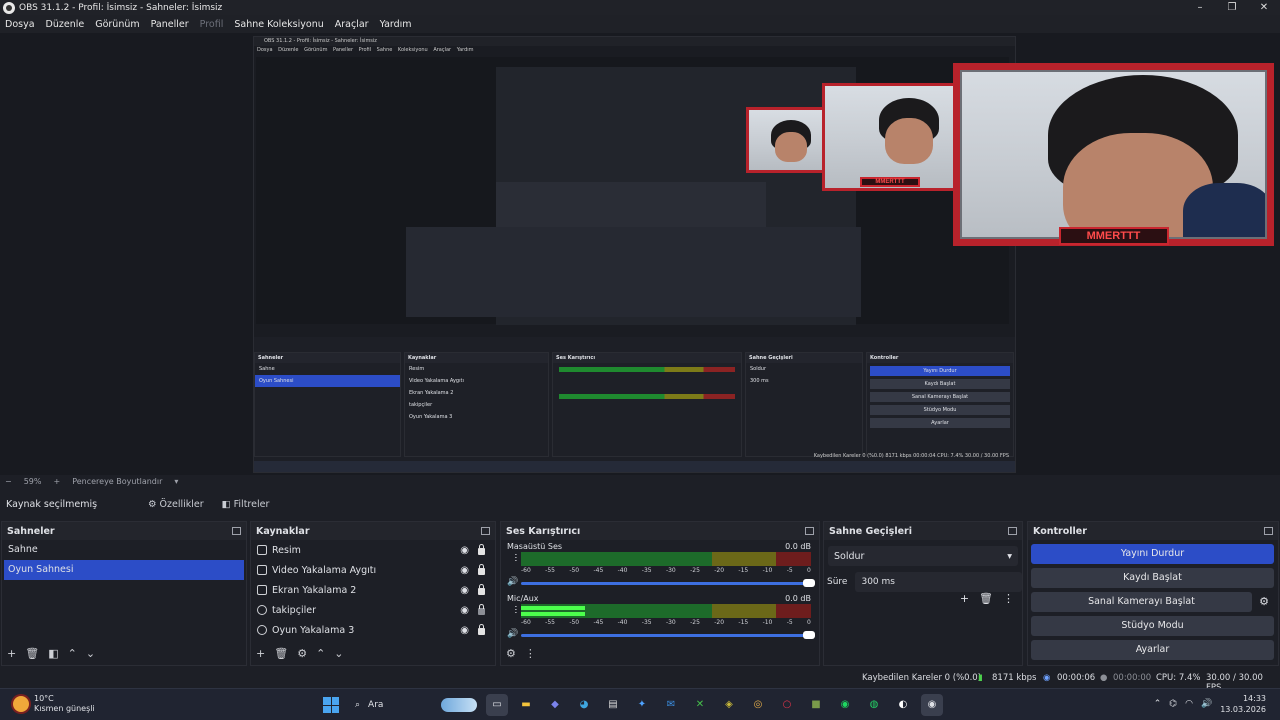 The width and height of the screenshot is (1280, 720). Describe the element at coordinates (584, 705) in the screenshot. I see `edge-icon: ◕` at that location.